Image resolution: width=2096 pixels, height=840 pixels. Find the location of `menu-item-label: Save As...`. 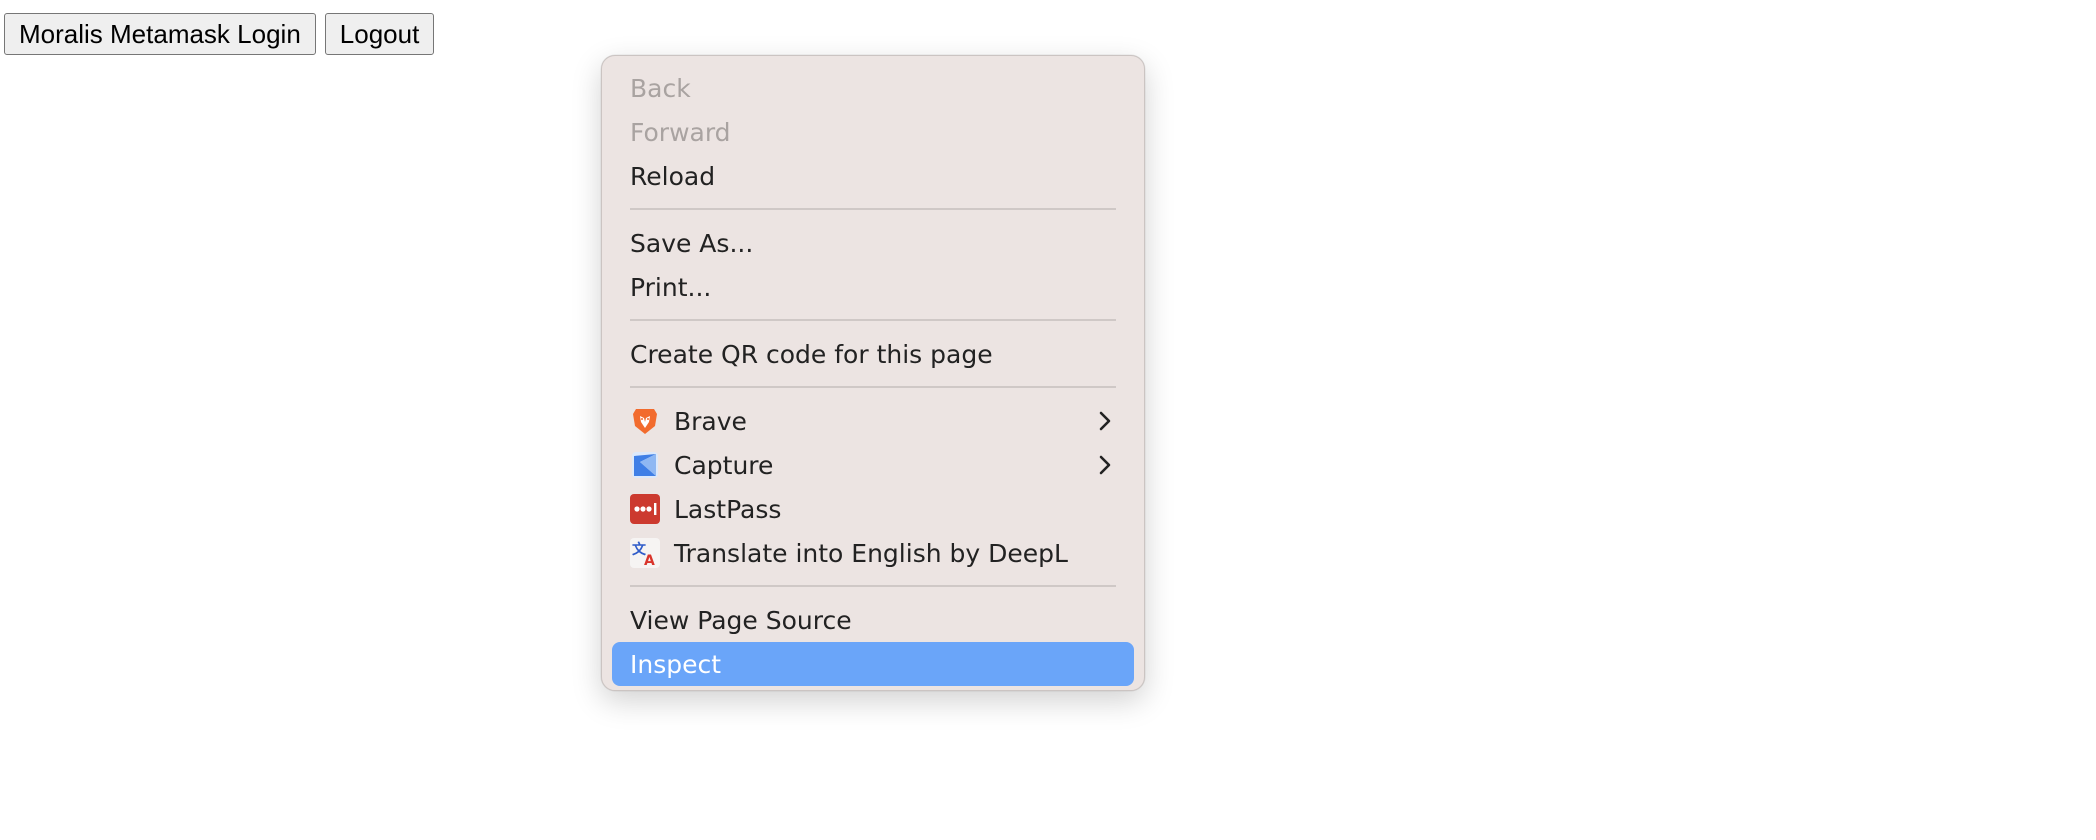

menu-item-label: Save As... is located at coordinates (692, 243).